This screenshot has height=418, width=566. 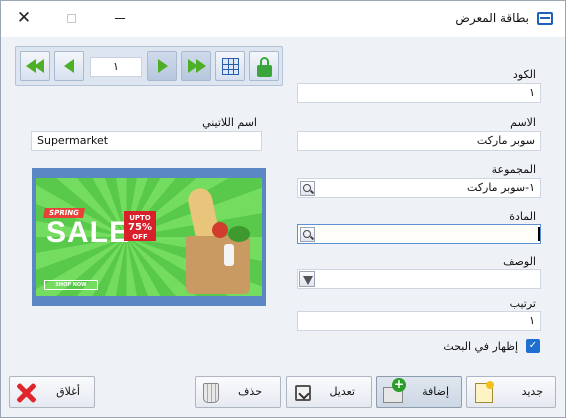 What do you see at coordinates (522, 216) in the screenshot?
I see `item-label: المادة` at bounding box center [522, 216].